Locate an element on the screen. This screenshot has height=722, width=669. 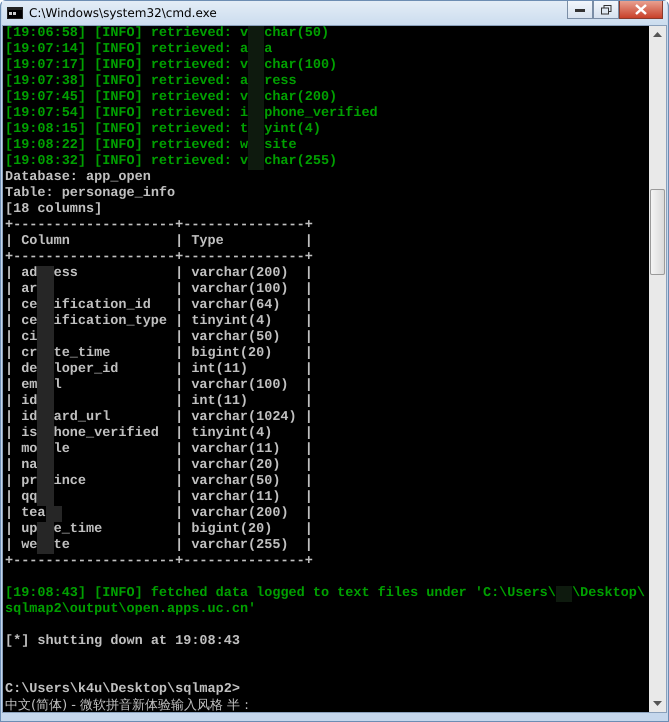
console-text: ince | varchar(50) | is located at coordinates (183, 482).